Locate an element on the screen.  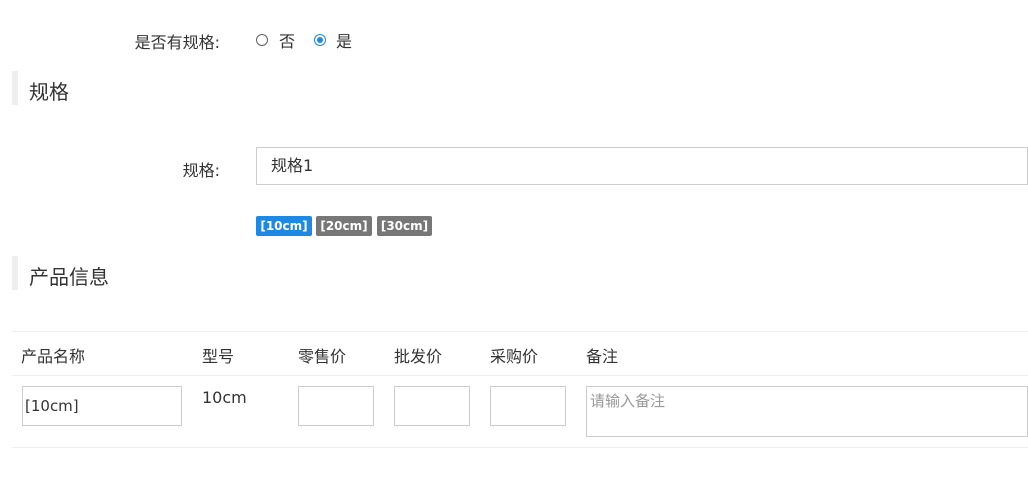
spec-tag-30cm: [30cm] is located at coordinates (404, 226).